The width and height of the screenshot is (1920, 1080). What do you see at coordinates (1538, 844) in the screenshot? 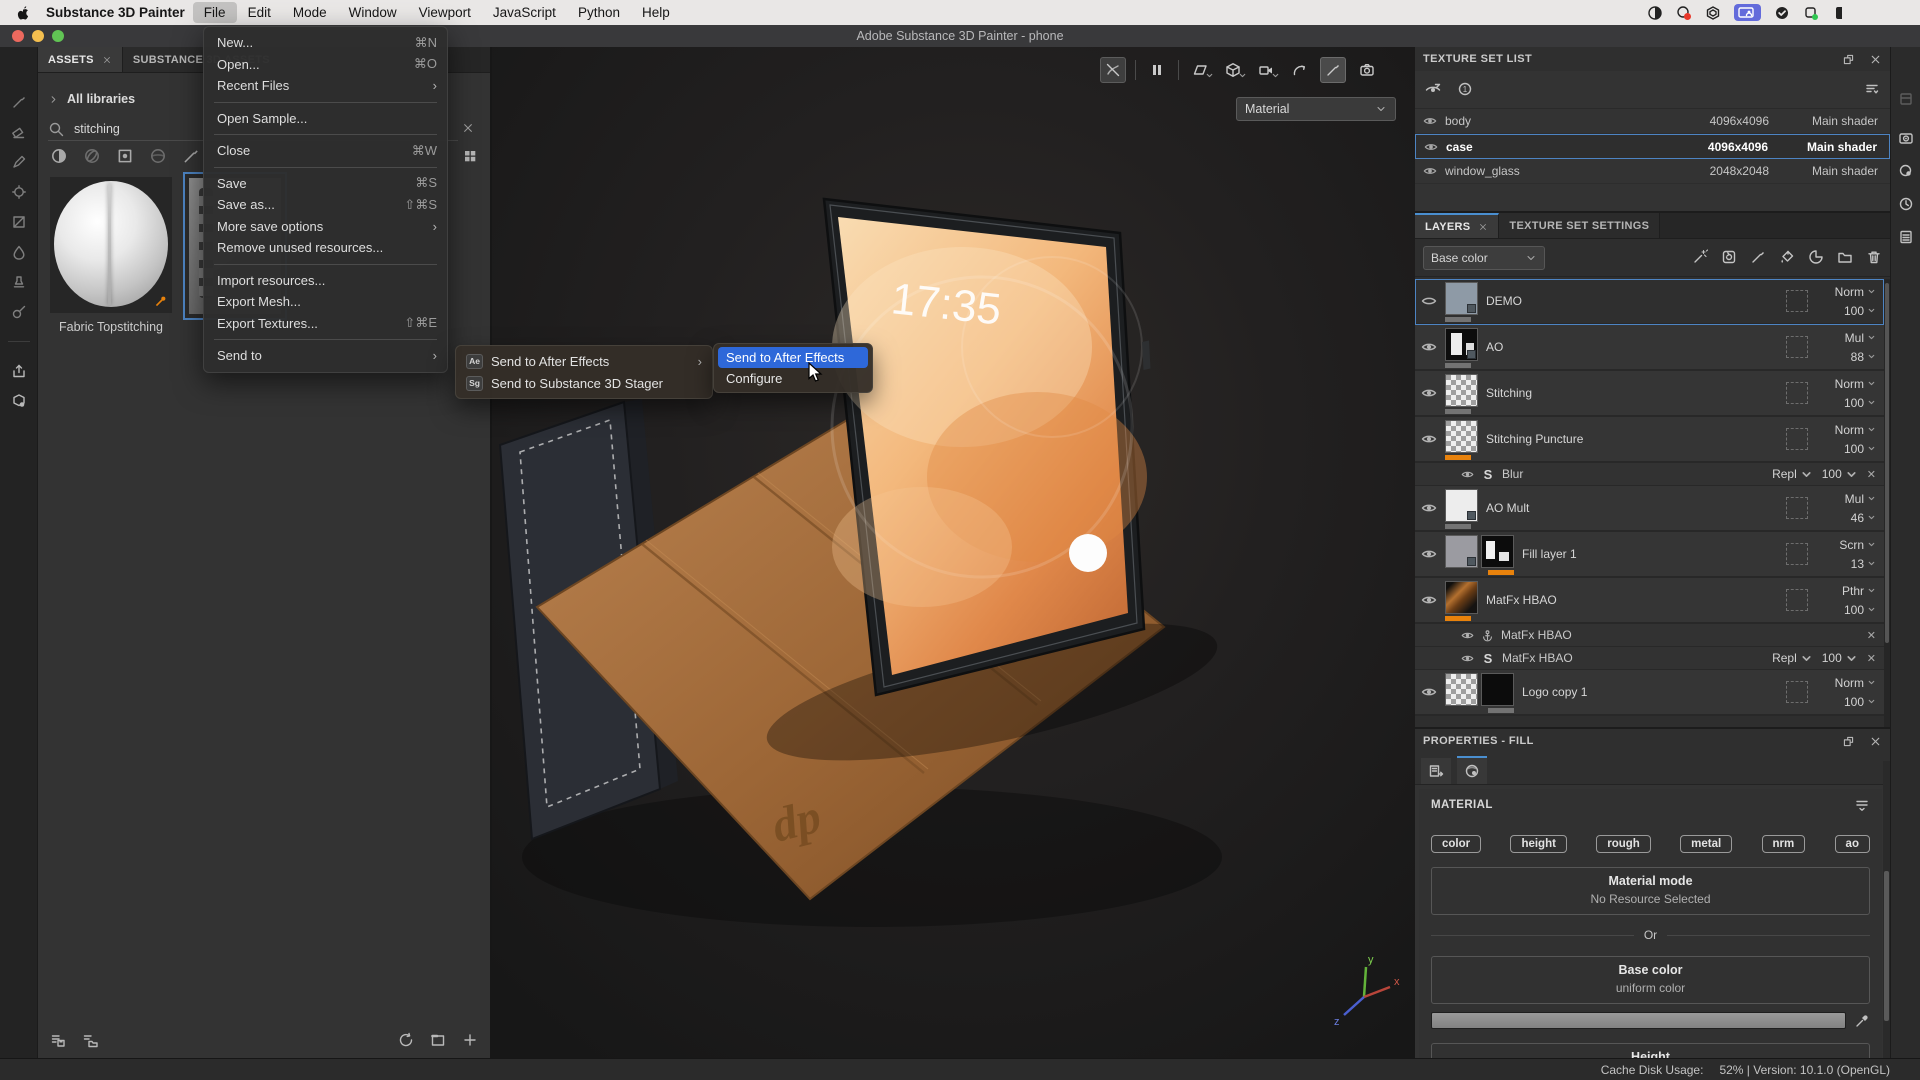
I see `channel-height-button: height` at bounding box center [1538, 844].